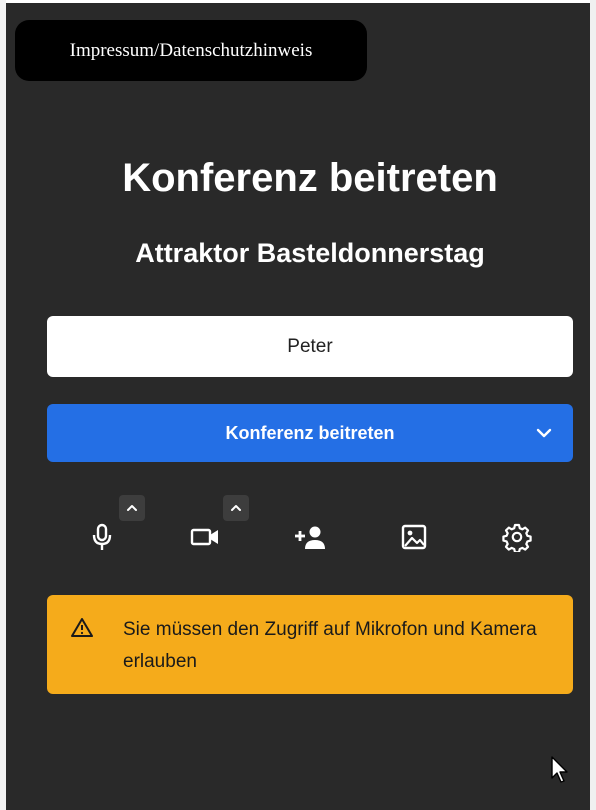 The height and width of the screenshot is (810, 596). I want to click on microphone-button, so click(102, 537).